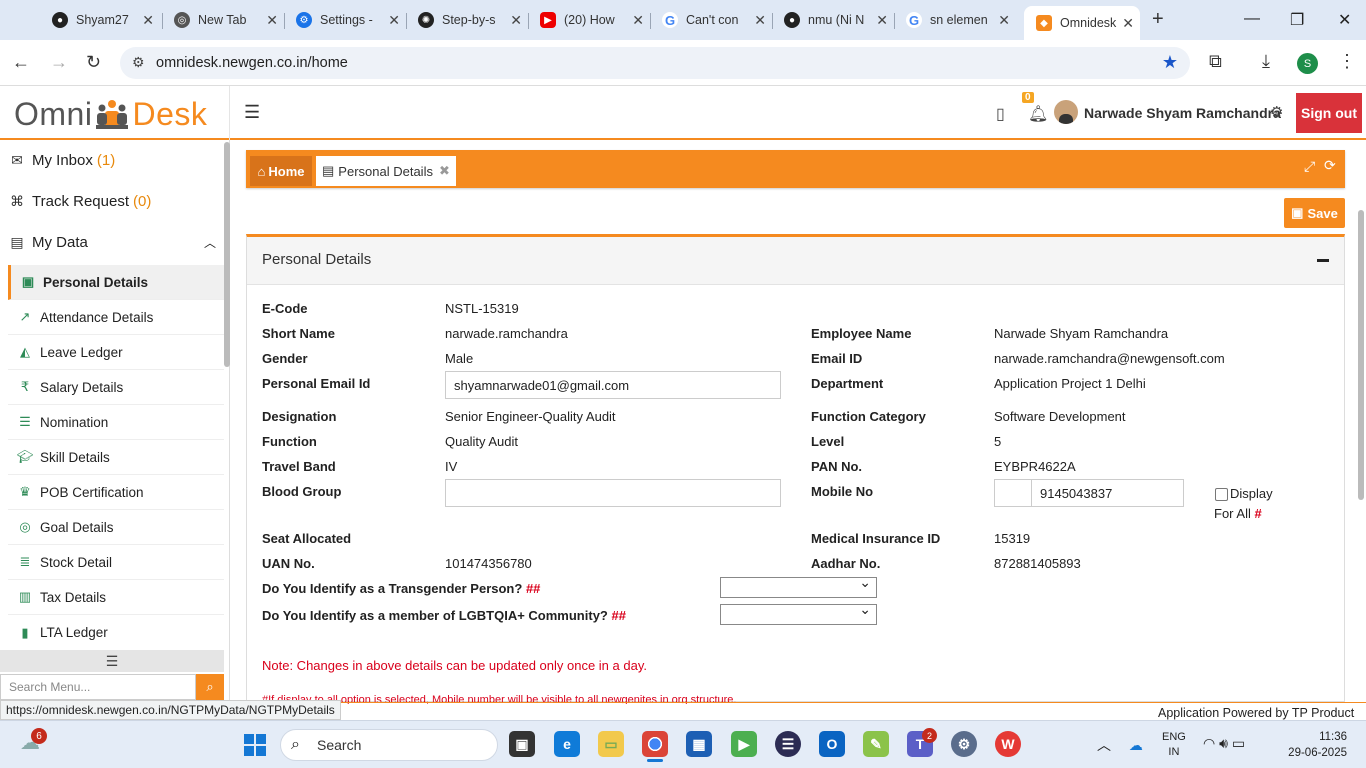  What do you see at coordinates (1344, 20) in the screenshot?
I see `window-close-icon: ✕` at bounding box center [1344, 20].